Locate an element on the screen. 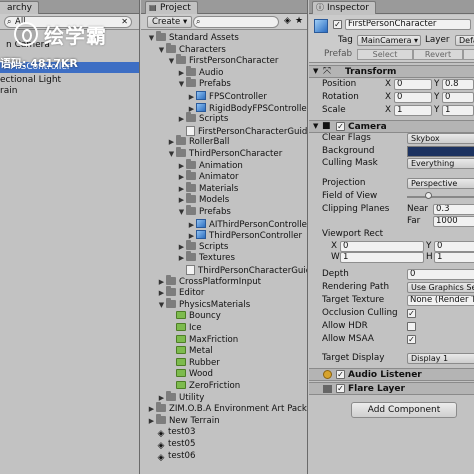 Image resolution: width=474 pixels, height=474 pixels. project-tree-item: ◈ test06 is located at coordinates (171, 457).